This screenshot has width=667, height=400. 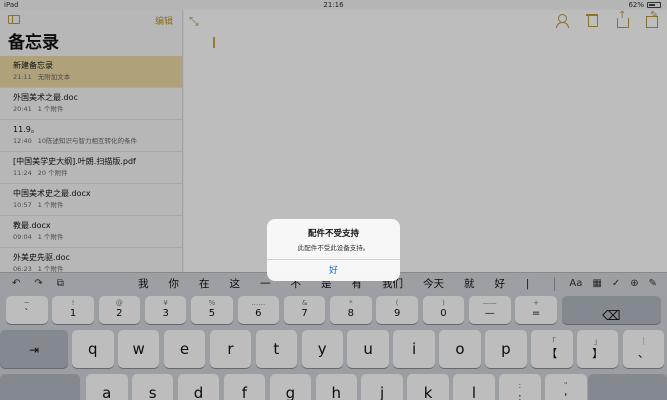 What do you see at coordinates (333, 234) in the screenshot?
I see `alert-title: 配件不受支持` at bounding box center [333, 234].